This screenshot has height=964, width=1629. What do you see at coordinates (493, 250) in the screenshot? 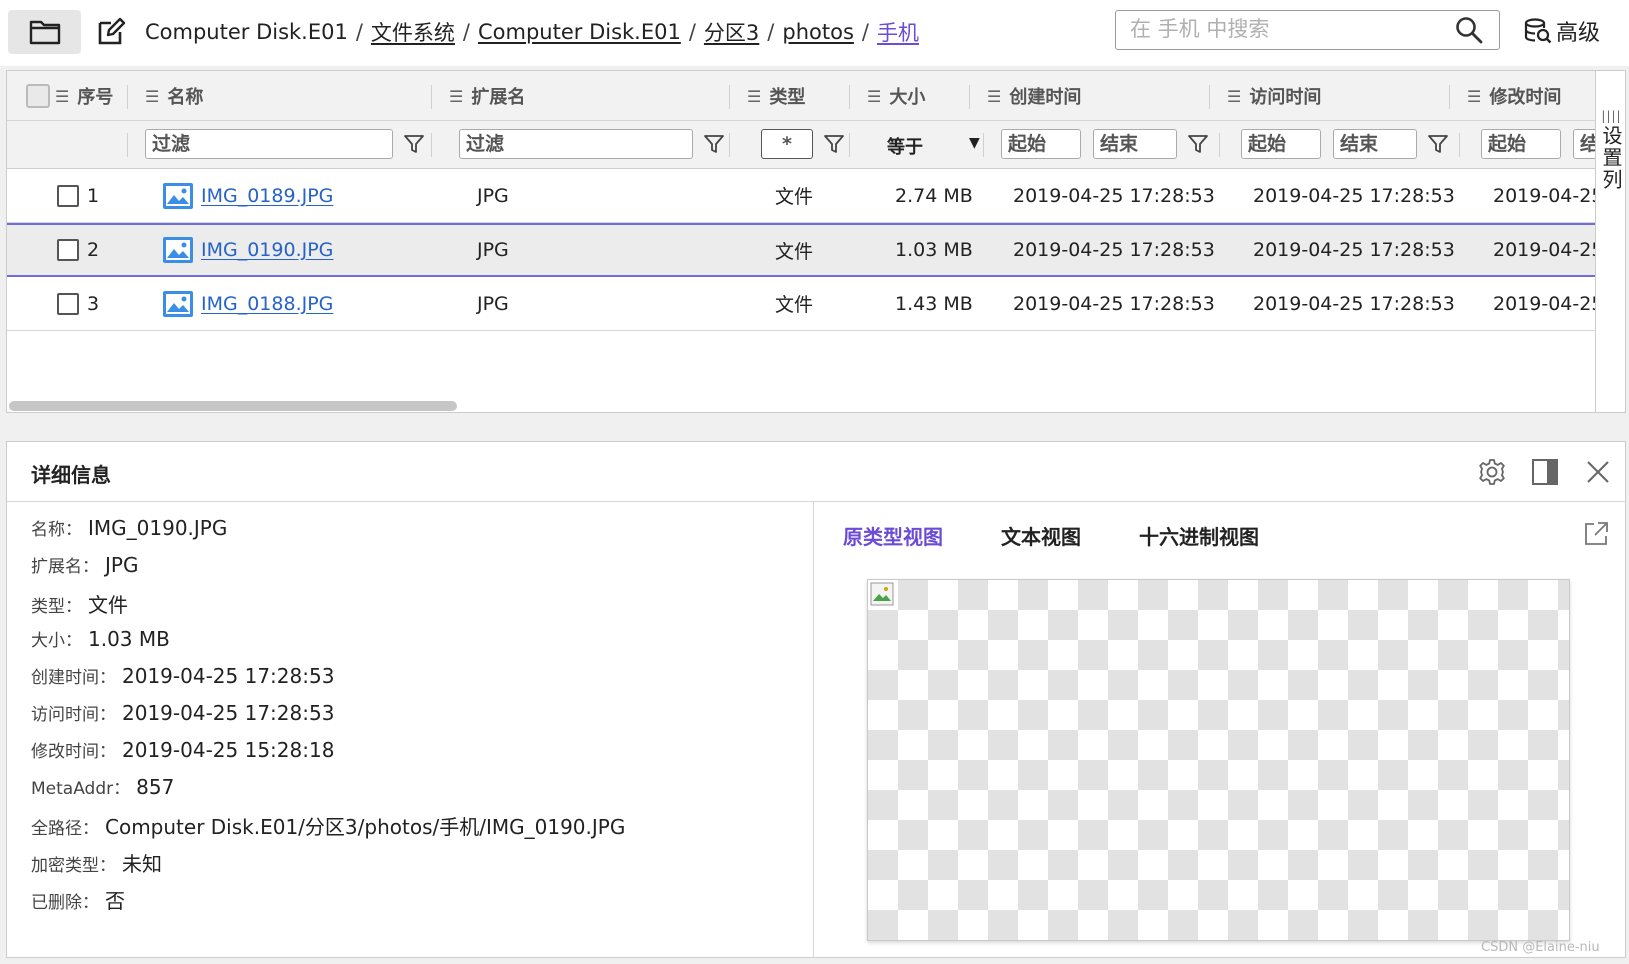
I see `row-ext: JPG` at bounding box center [493, 250].